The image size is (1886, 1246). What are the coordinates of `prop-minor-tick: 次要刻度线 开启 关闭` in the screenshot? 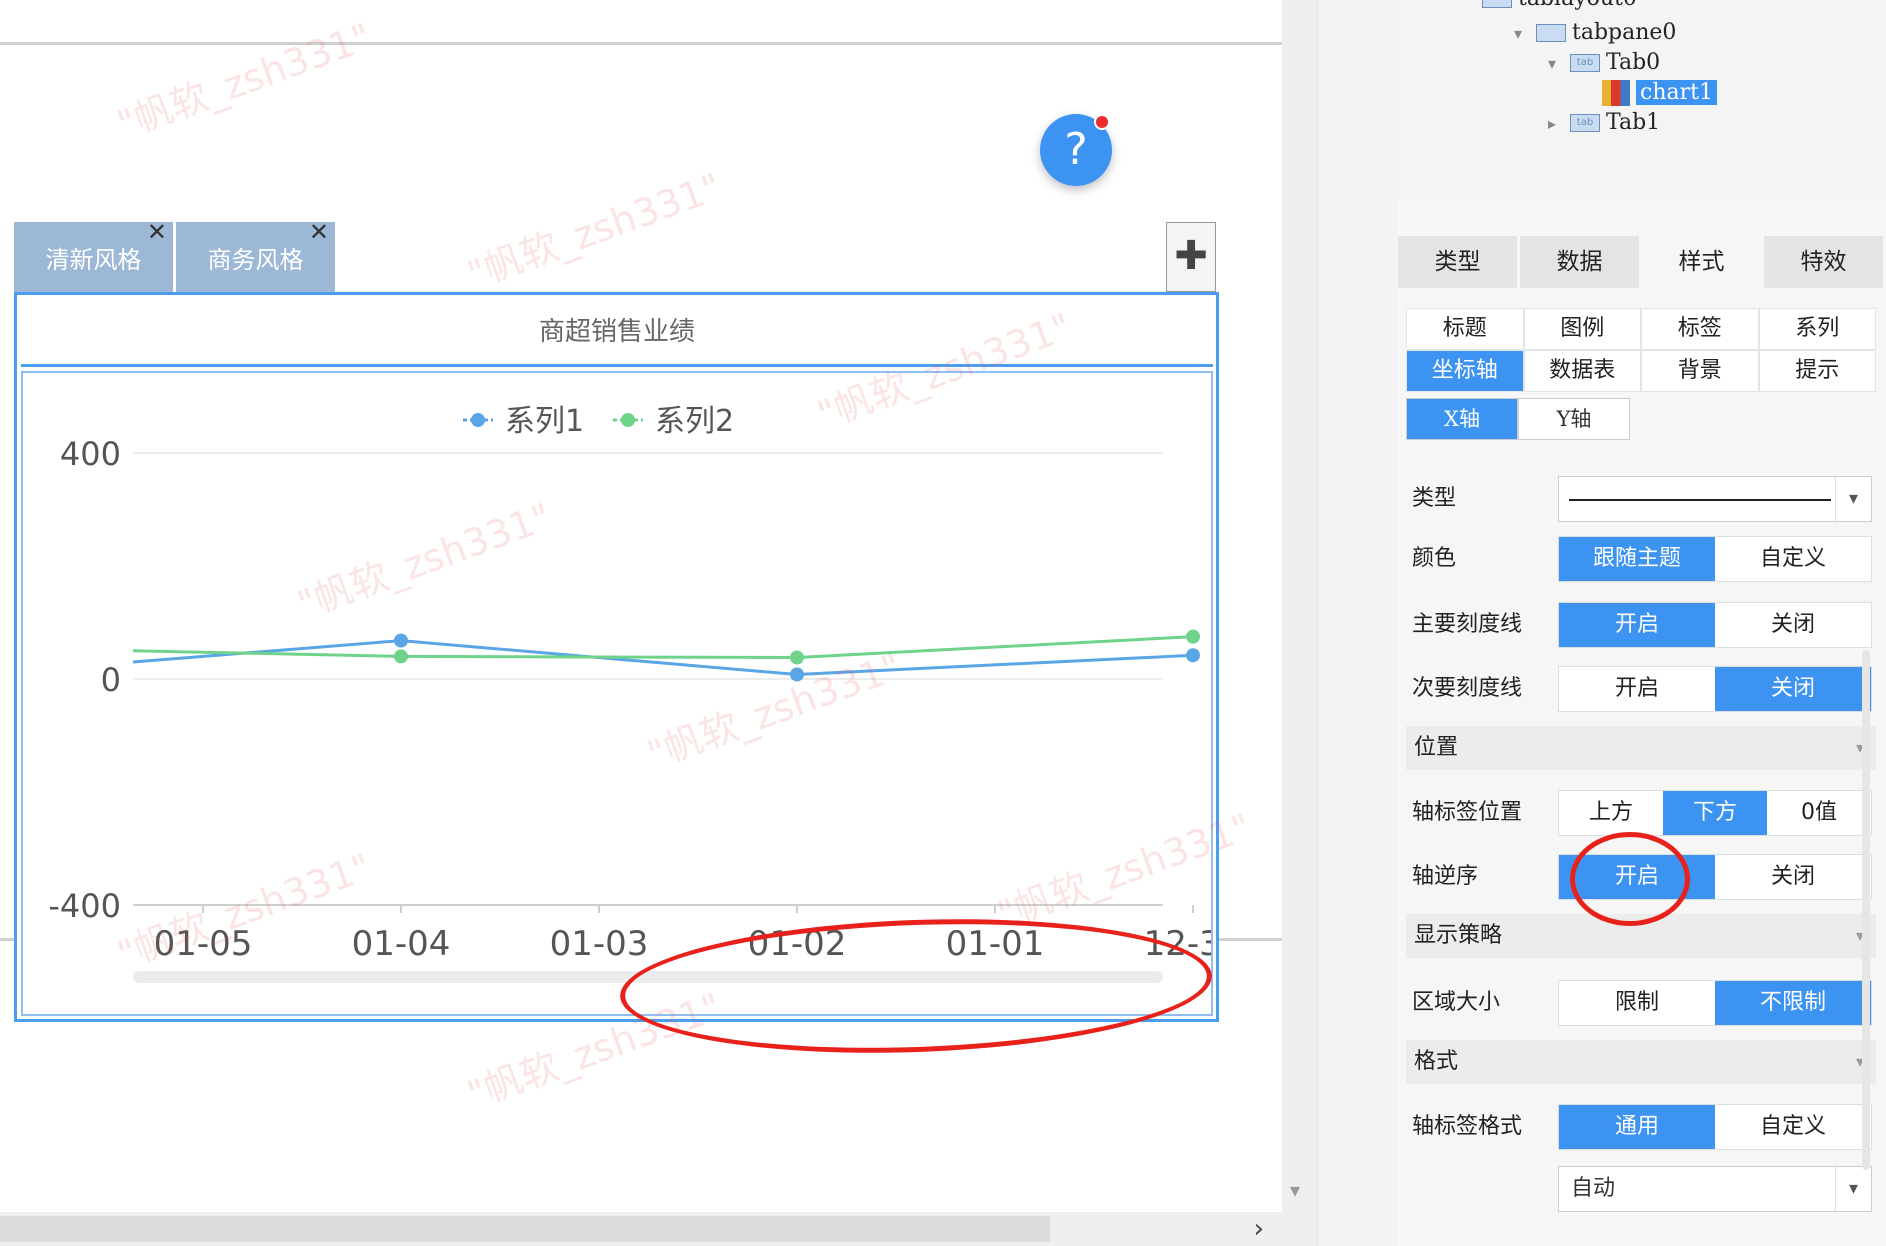 It's located at (1642, 689).